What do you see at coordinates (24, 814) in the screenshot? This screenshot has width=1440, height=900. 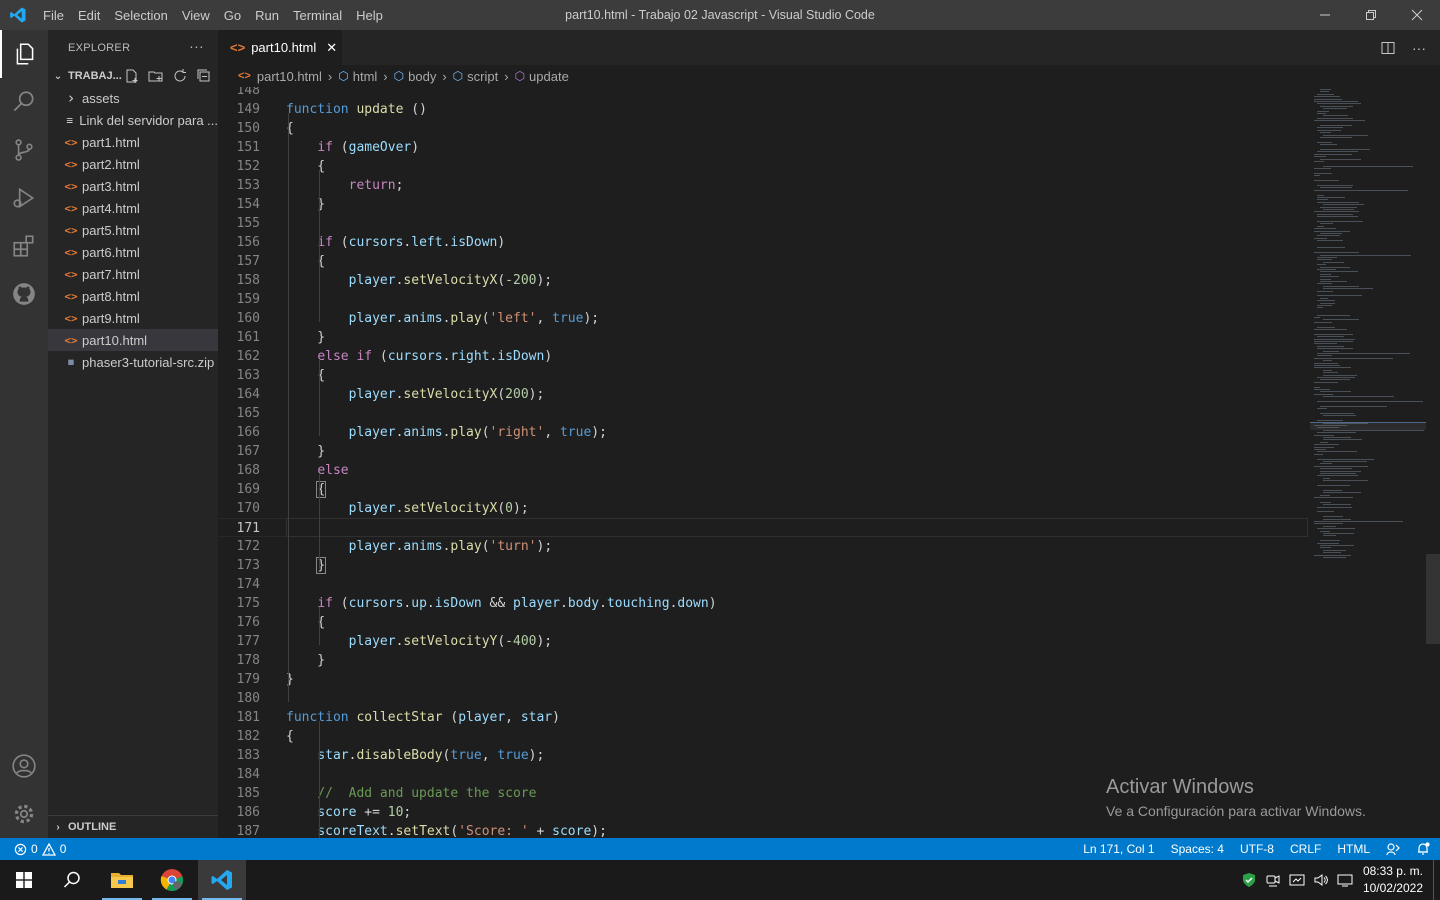 I see `settings-gear-icon` at bounding box center [24, 814].